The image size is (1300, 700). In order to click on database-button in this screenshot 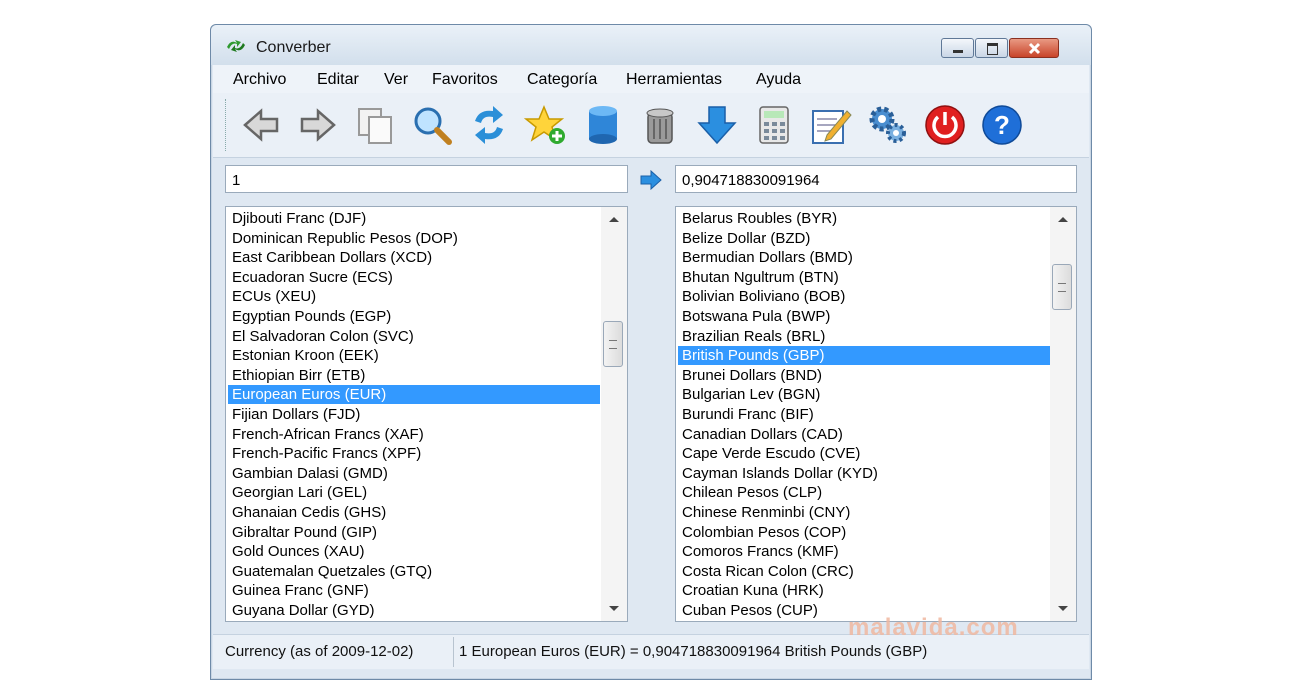, I will do `click(603, 125)`.